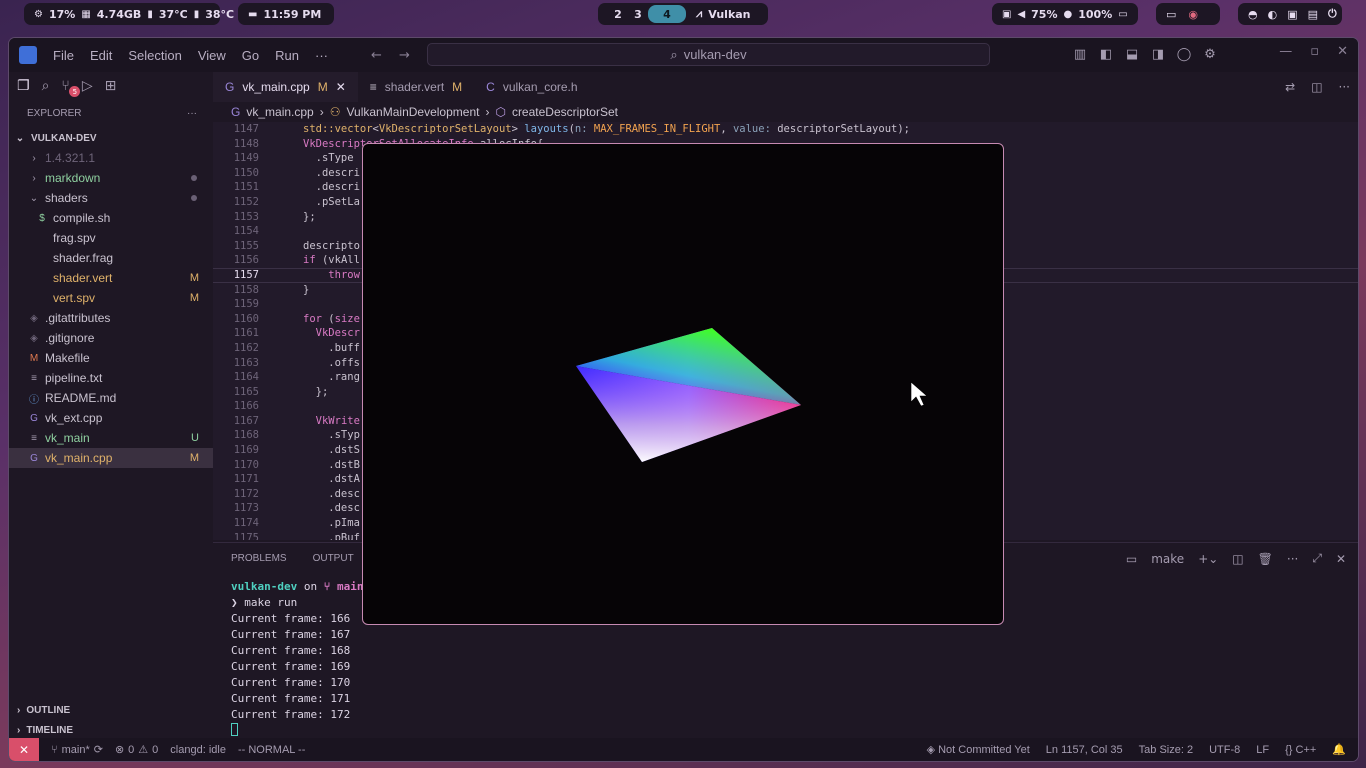 The image size is (1366, 768). Describe the element at coordinates (919, 394) in the screenshot. I see `mouse-cursor-icon` at that location.